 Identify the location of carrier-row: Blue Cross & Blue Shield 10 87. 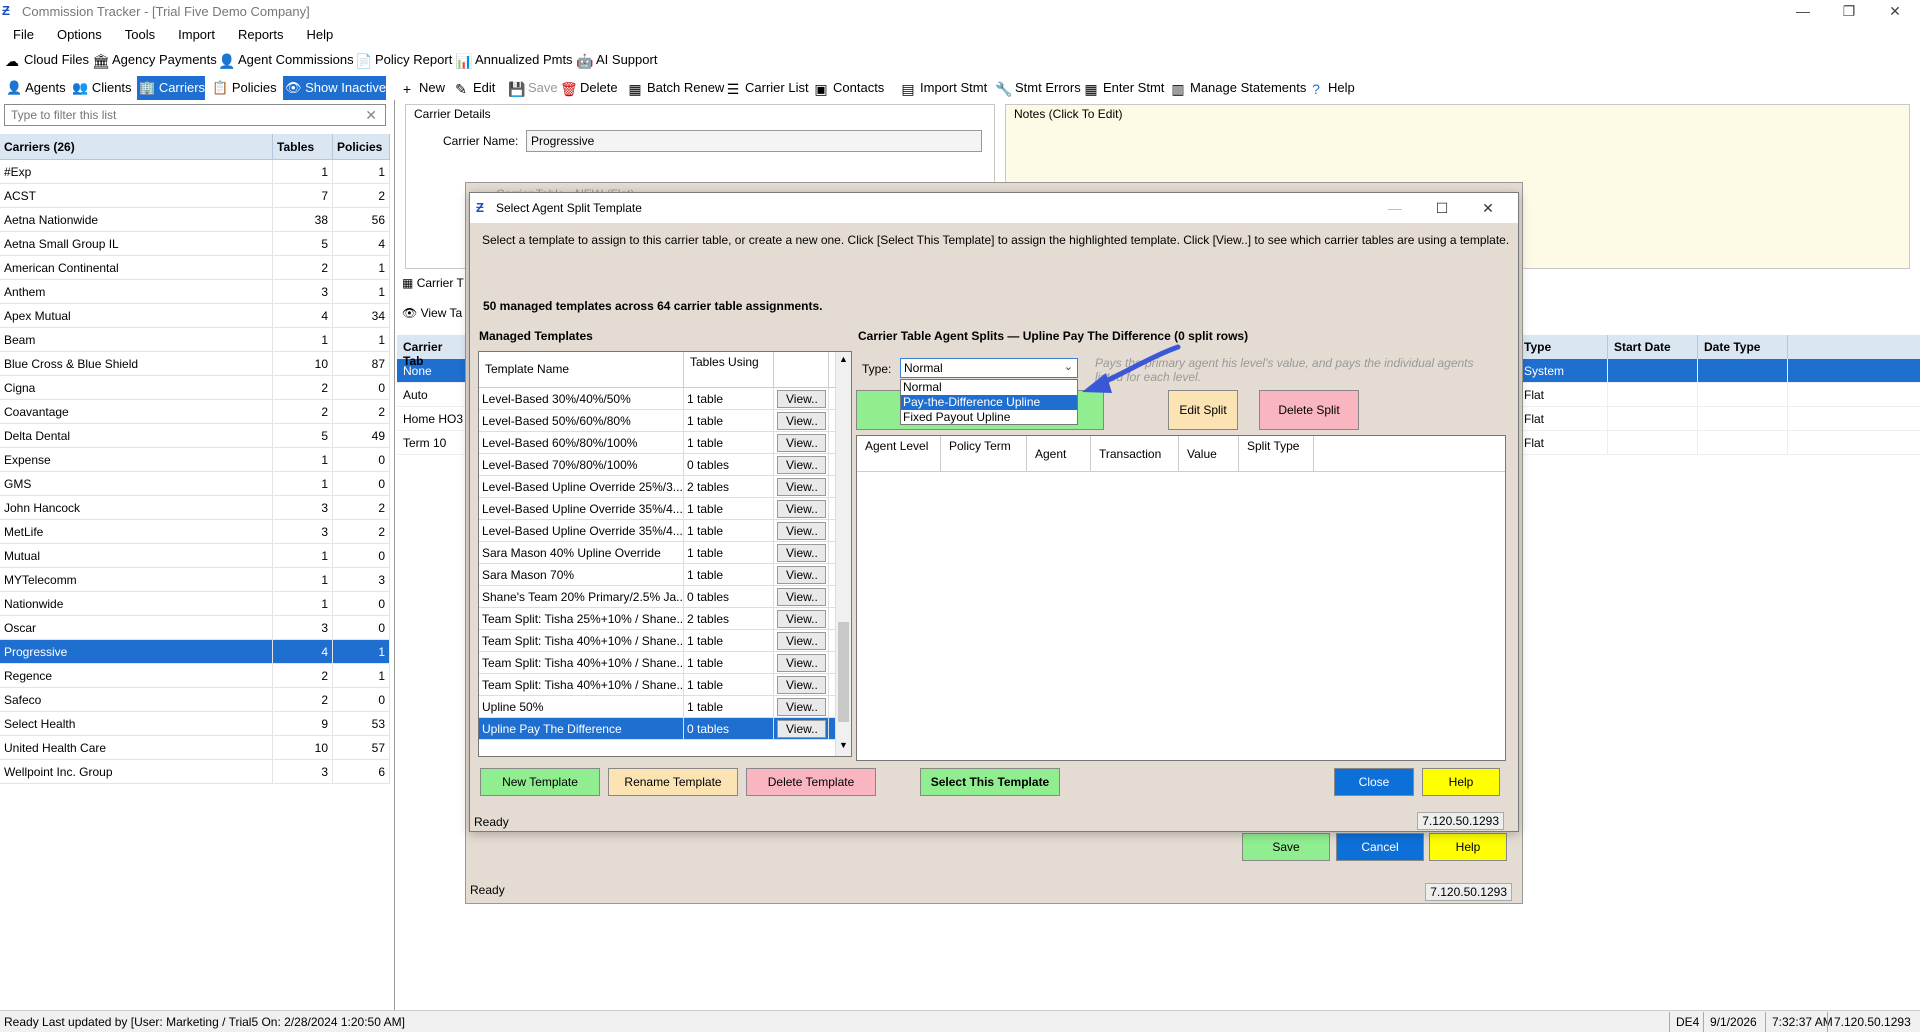
(195, 364).